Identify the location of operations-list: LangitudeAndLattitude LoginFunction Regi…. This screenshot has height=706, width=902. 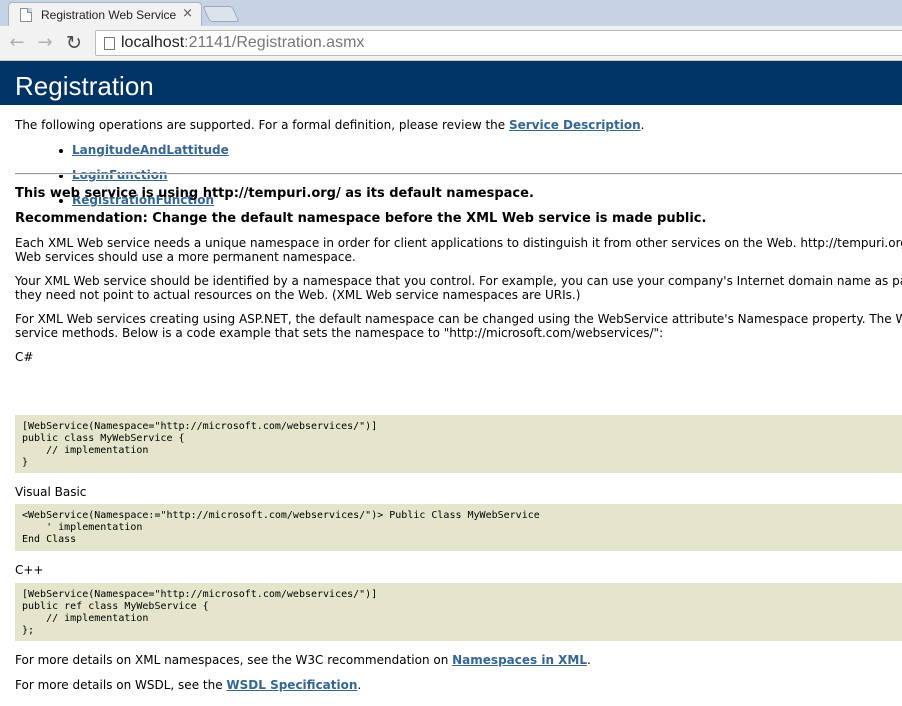
(144, 180).